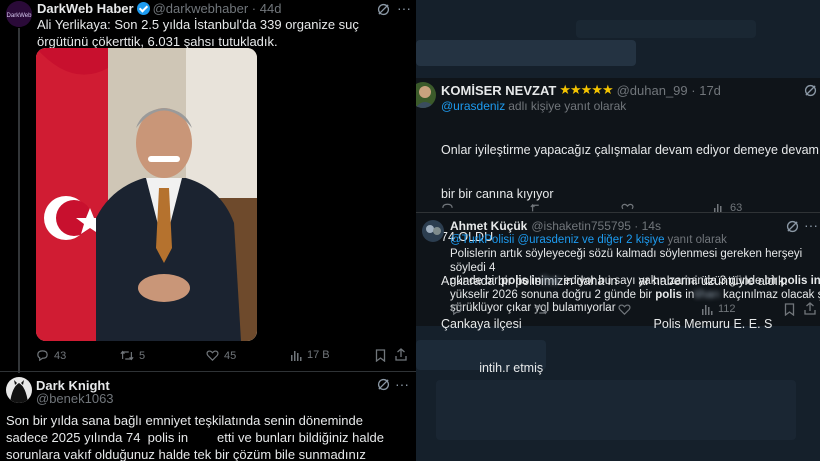 The width and height of the screenshot is (820, 461). Describe the element at coordinates (85, 8) in the screenshot. I see `author-name: DarkWeb Haber` at that location.